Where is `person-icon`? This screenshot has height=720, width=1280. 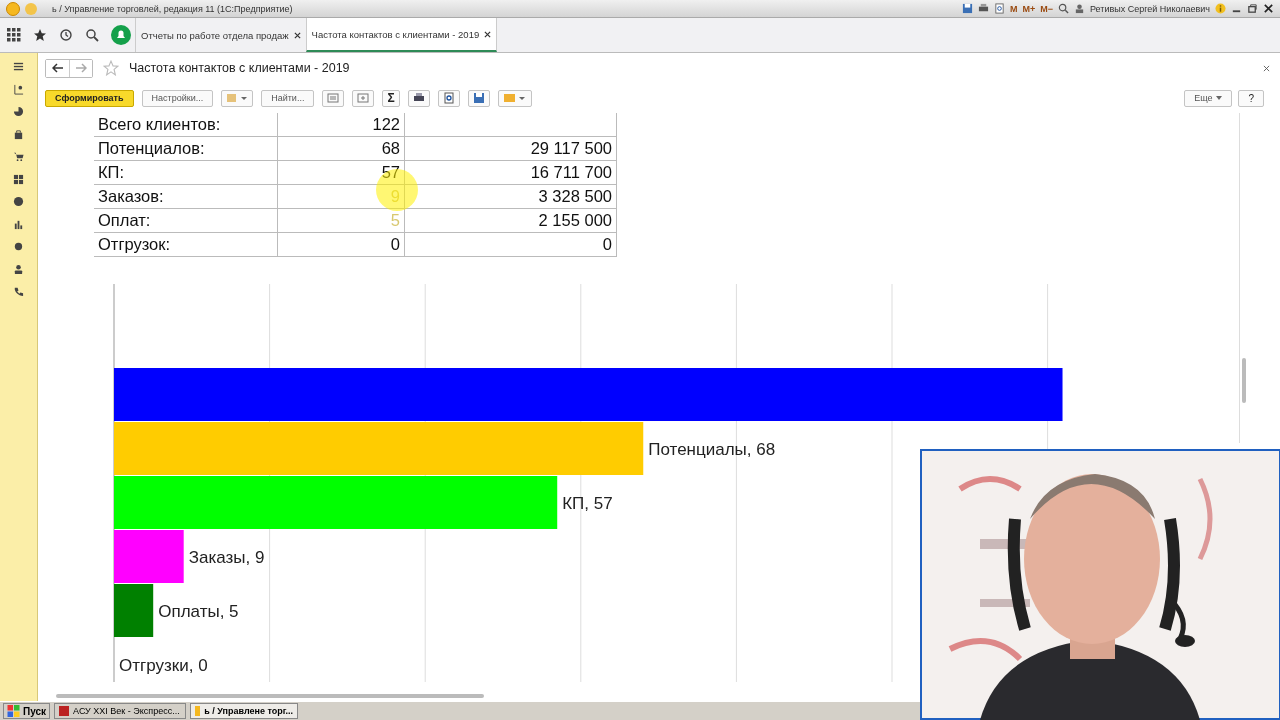 person-icon is located at coordinates (18, 269).